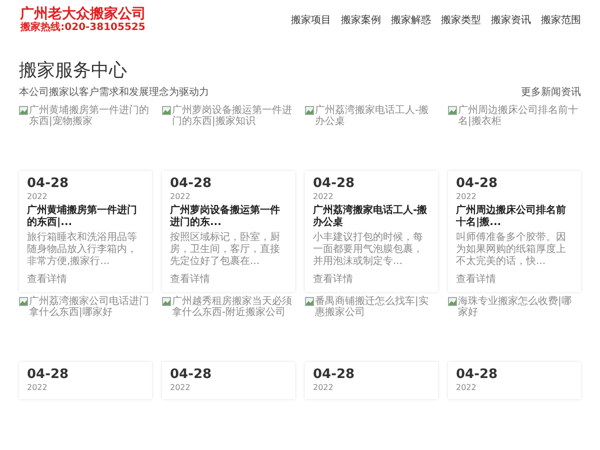  What do you see at coordinates (561, 20) in the screenshot?
I see `nav-link: 搬家范围` at bounding box center [561, 20].